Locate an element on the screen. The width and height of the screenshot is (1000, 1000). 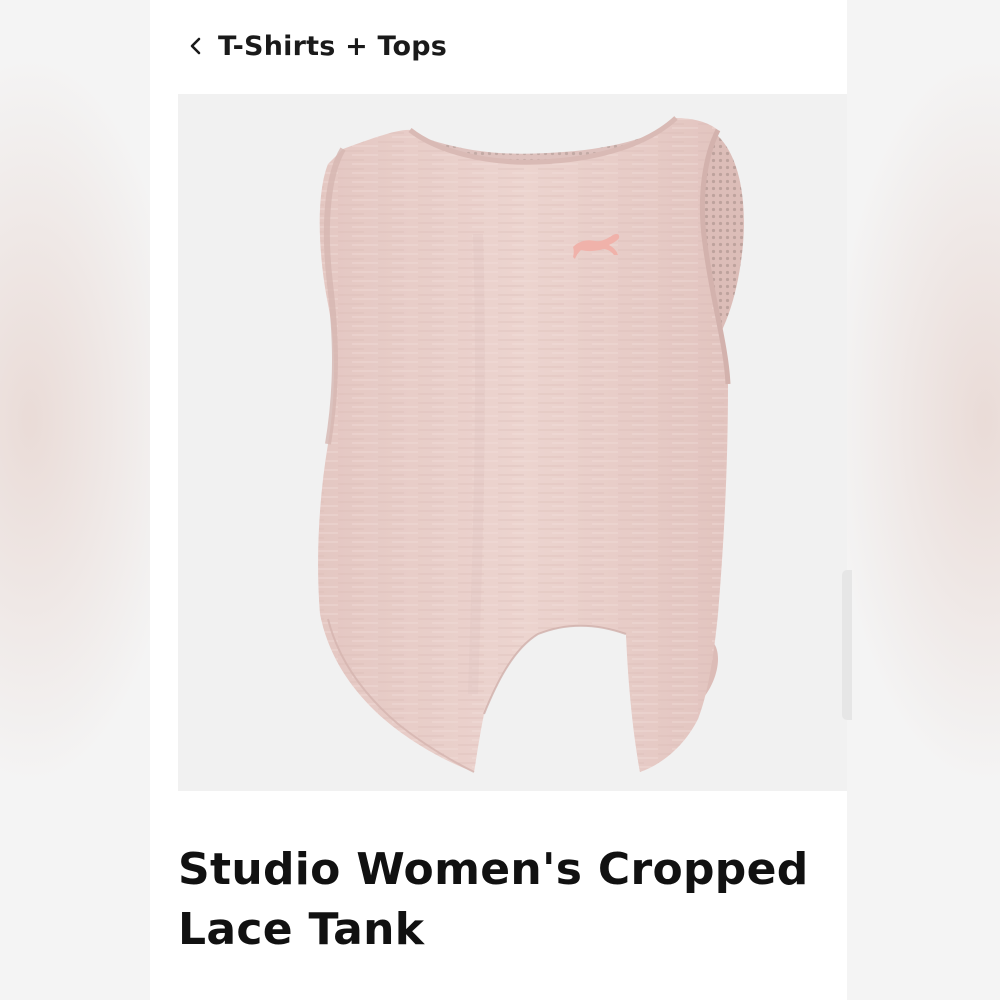
side-scroll-handle is located at coordinates (847, 645).